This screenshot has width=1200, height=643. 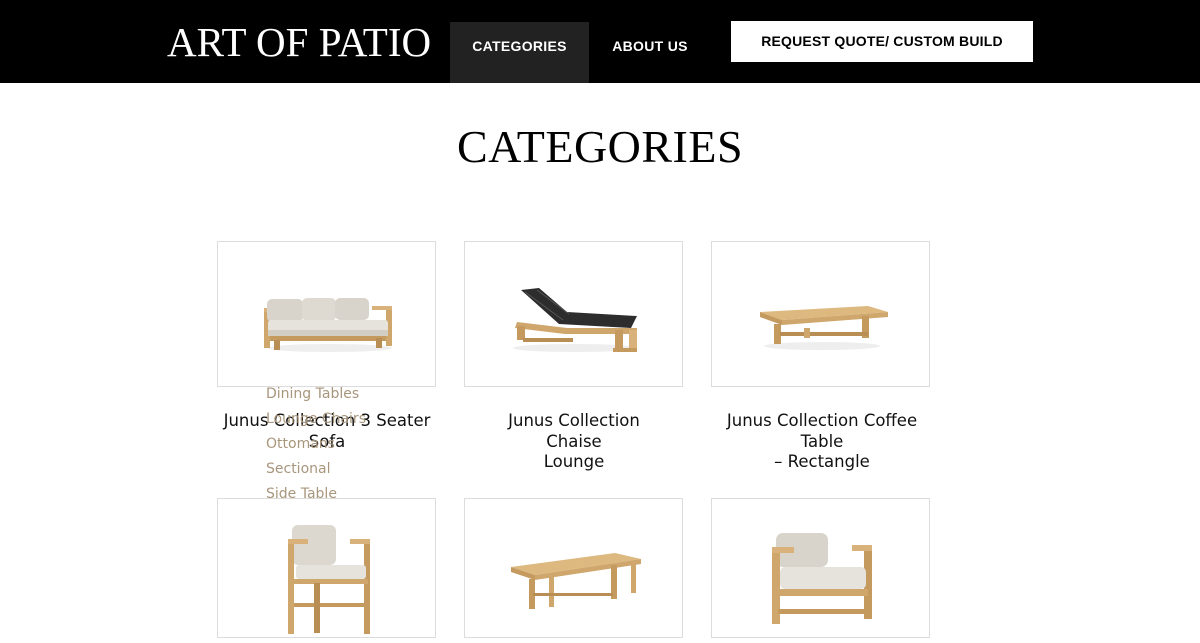 What do you see at coordinates (824, 328) in the screenshot?
I see `coffee-table-image` at bounding box center [824, 328].